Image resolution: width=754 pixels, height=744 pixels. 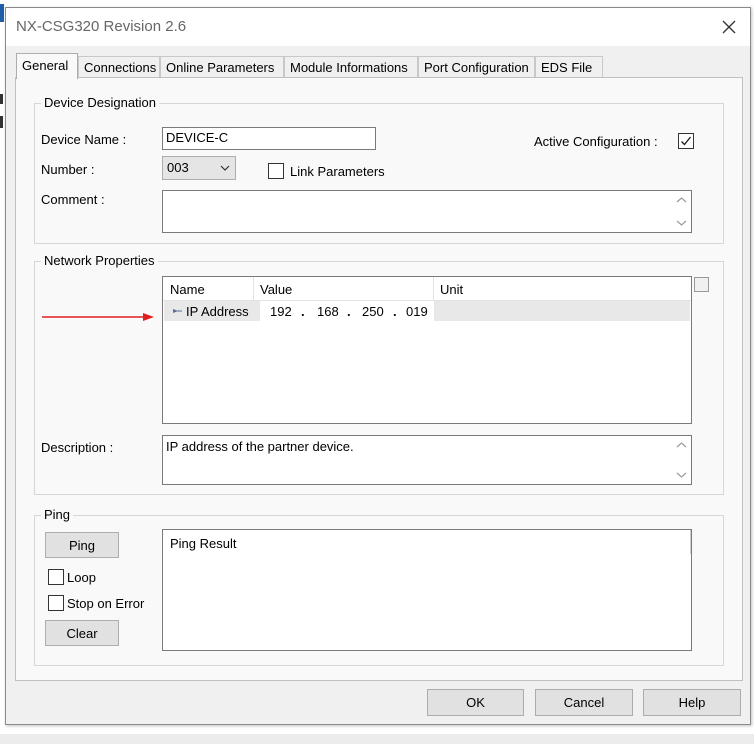 What do you see at coordinates (276, 171) in the screenshot?
I see `link-parameters-checkbox` at bounding box center [276, 171].